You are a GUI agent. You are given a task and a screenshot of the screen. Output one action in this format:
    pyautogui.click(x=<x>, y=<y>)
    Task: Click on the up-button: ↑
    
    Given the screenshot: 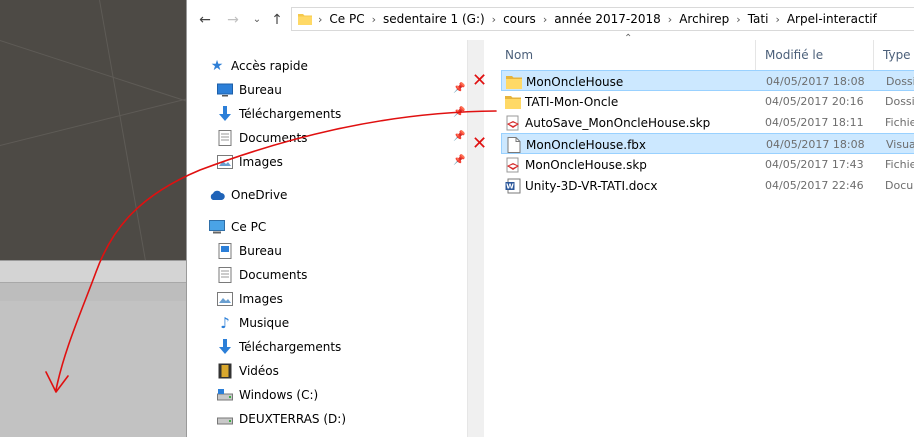 What is the action you would take?
    pyautogui.click(x=277, y=20)
    